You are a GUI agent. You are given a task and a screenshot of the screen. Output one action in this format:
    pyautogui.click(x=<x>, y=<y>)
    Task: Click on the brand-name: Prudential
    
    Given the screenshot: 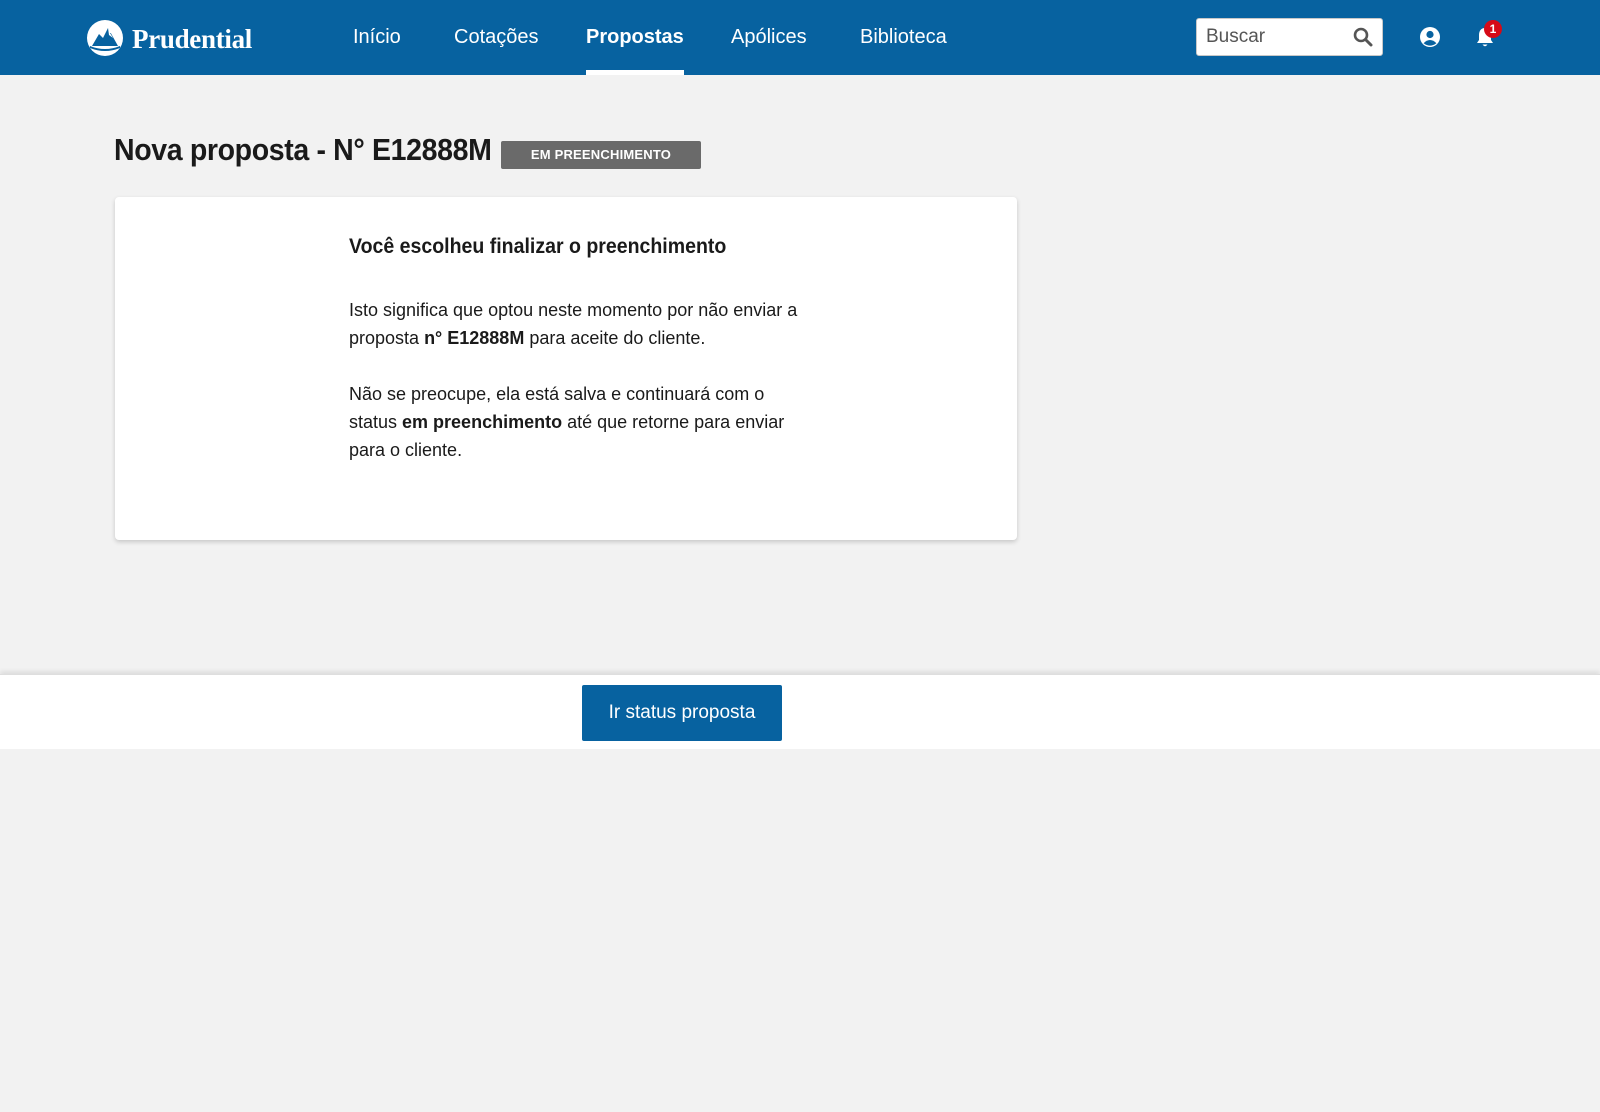 What is the action you would take?
    pyautogui.click(x=192, y=38)
    